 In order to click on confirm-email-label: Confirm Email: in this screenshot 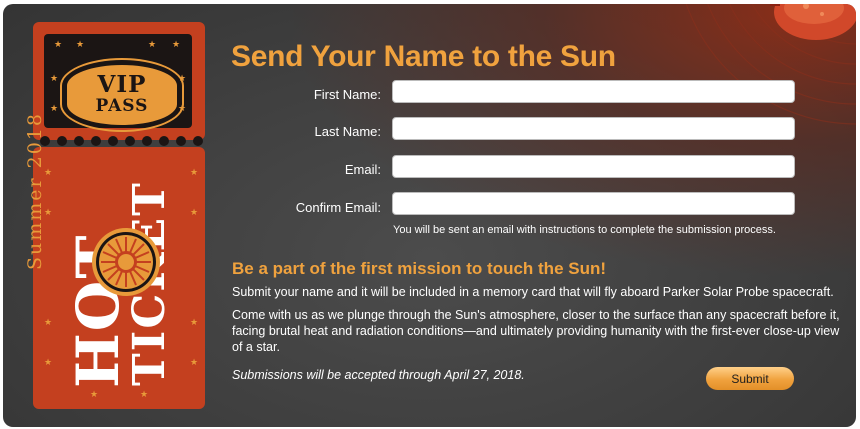, I will do `click(338, 207)`.